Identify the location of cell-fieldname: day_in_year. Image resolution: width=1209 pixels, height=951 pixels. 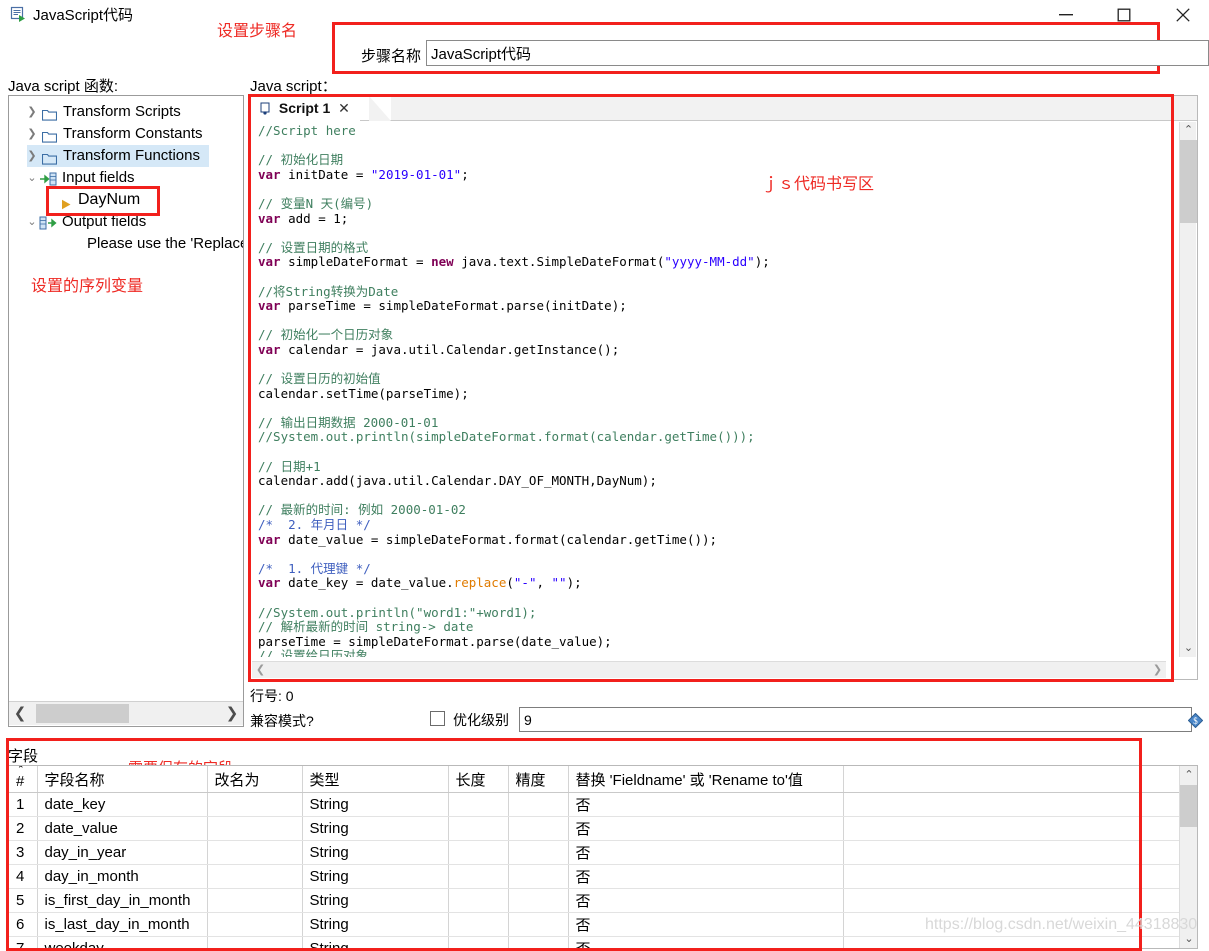
(122, 852).